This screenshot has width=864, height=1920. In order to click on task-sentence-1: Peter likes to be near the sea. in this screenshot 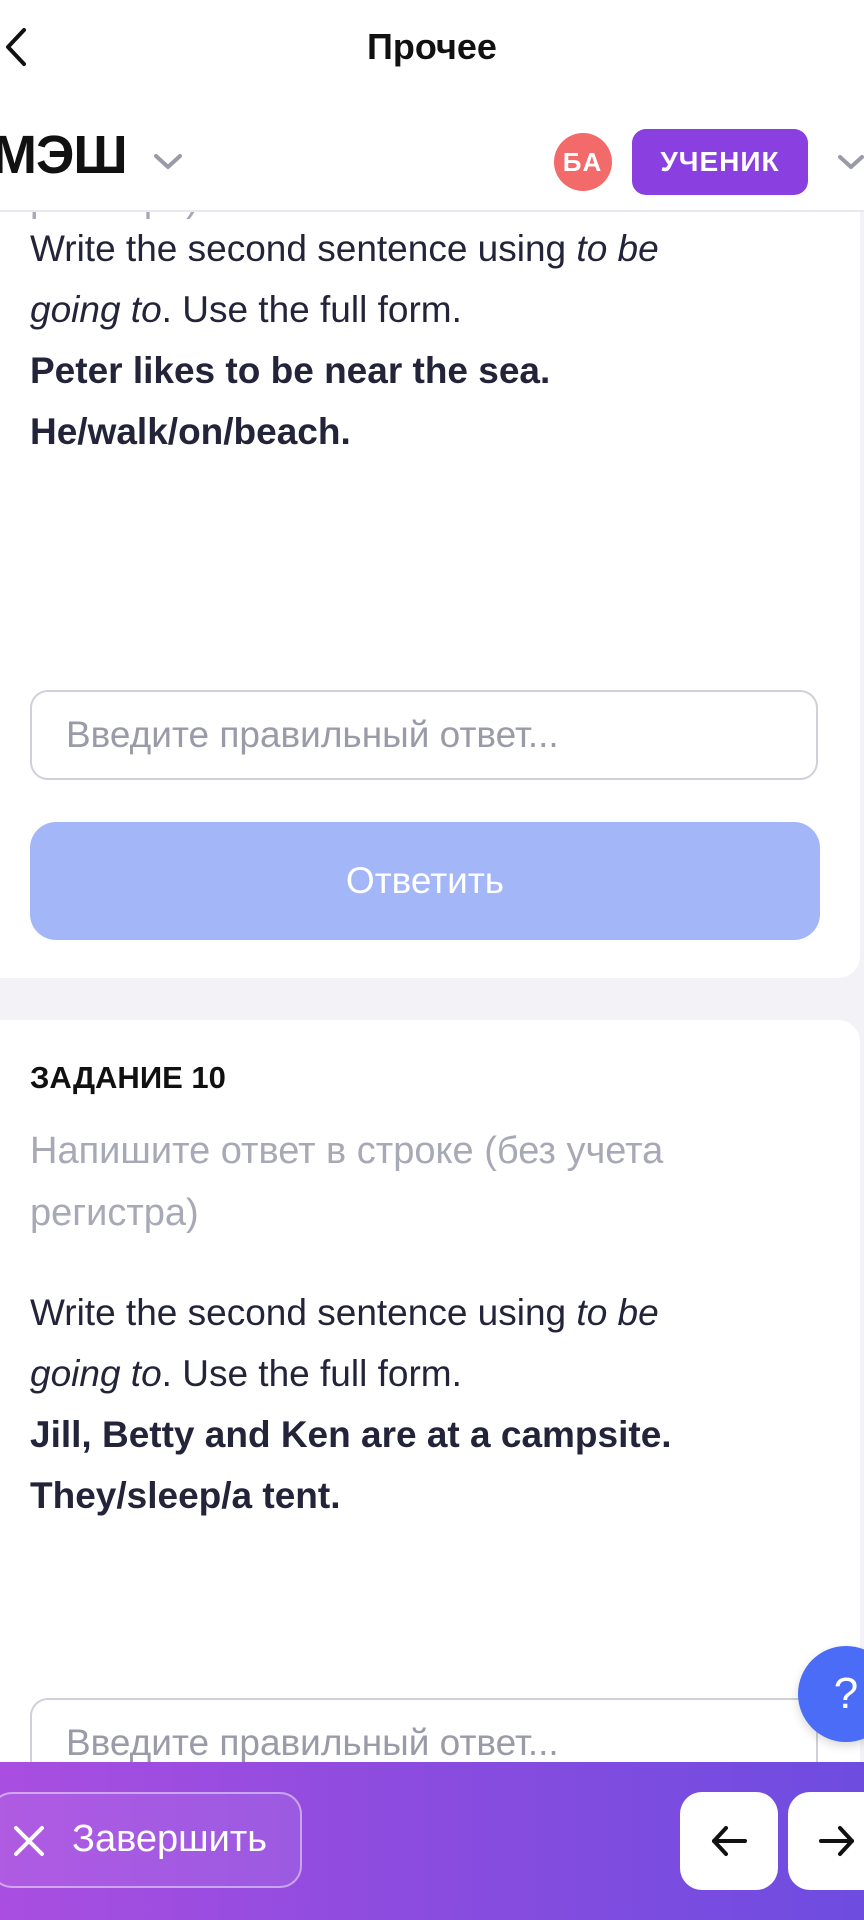, I will do `click(290, 370)`.